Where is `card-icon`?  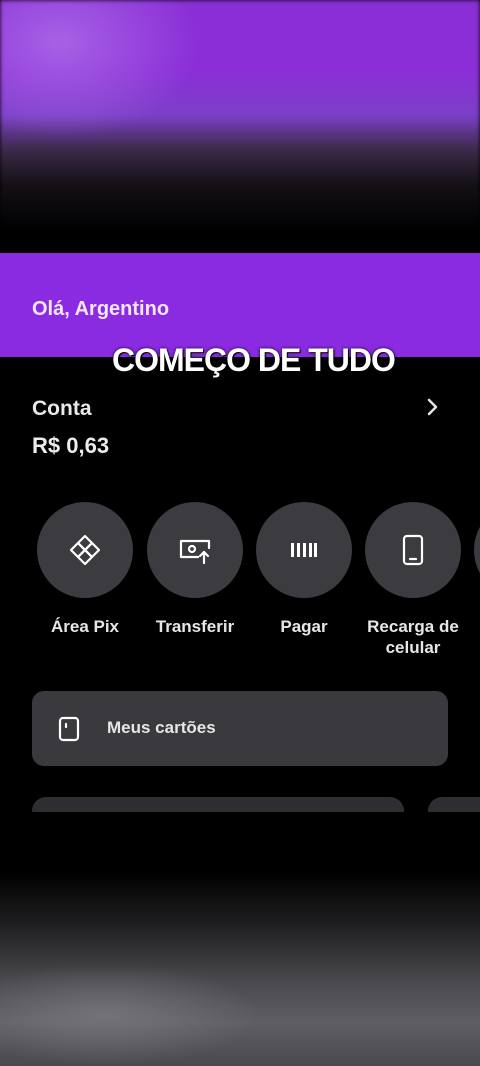 card-icon is located at coordinates (69, 729).